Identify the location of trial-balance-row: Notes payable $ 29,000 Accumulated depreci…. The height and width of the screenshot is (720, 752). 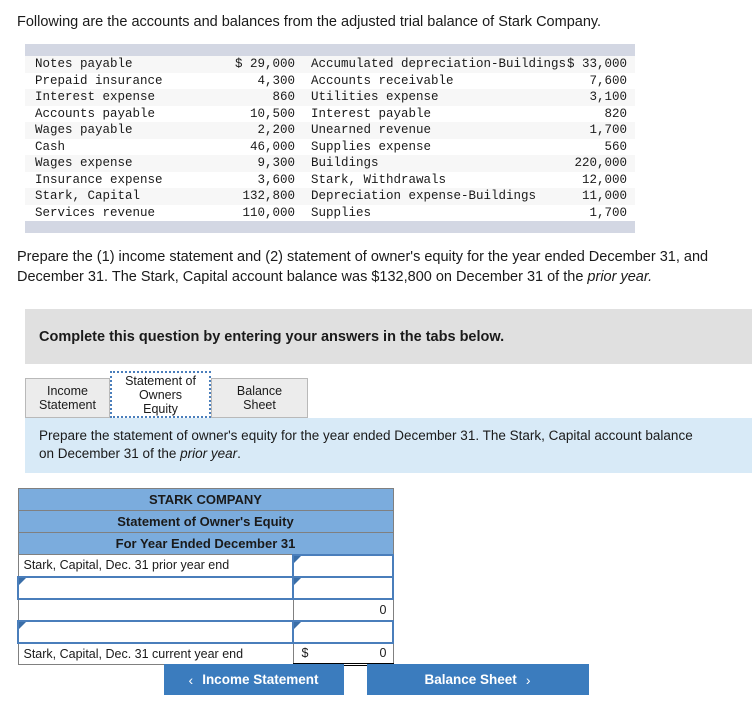
(330, 64).